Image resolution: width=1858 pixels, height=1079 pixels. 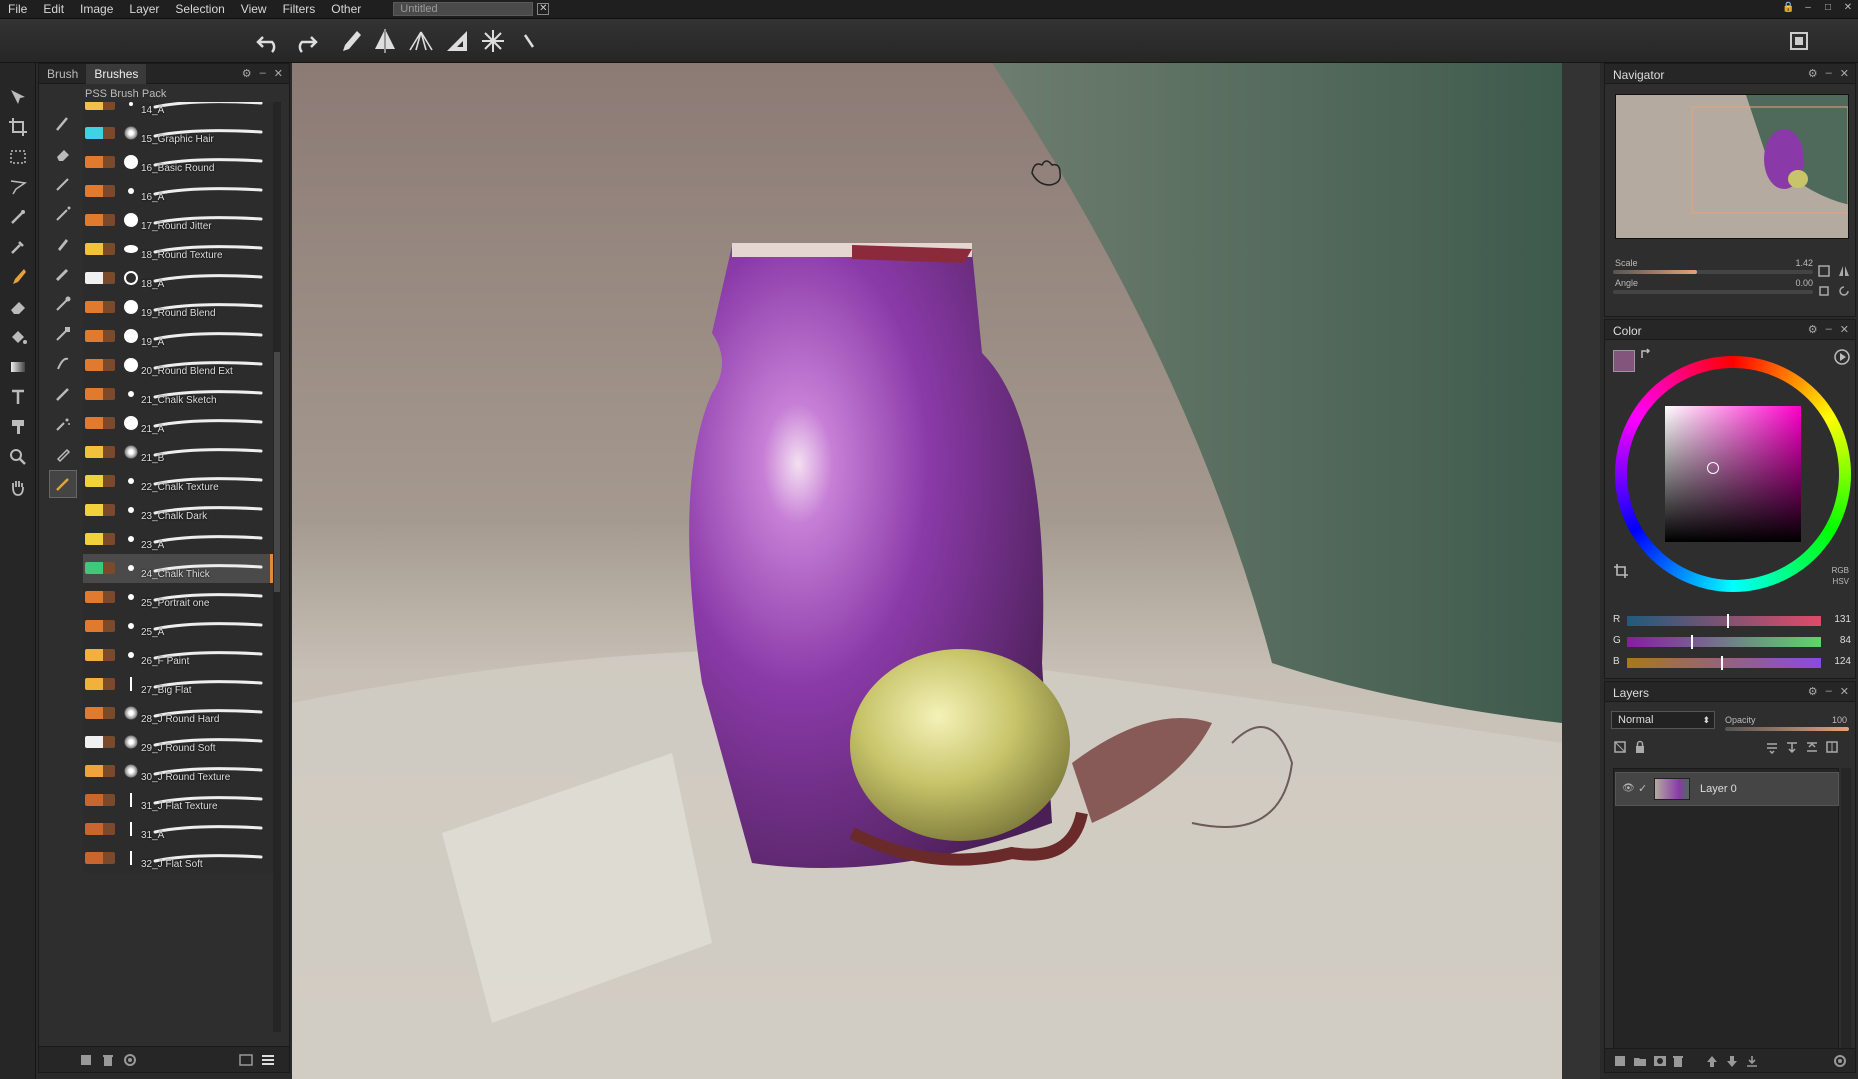 What do you see at coordinates (1772, 747) in the screenshot?
I see `merge-down-icon` at bounding box center [1772, 747].